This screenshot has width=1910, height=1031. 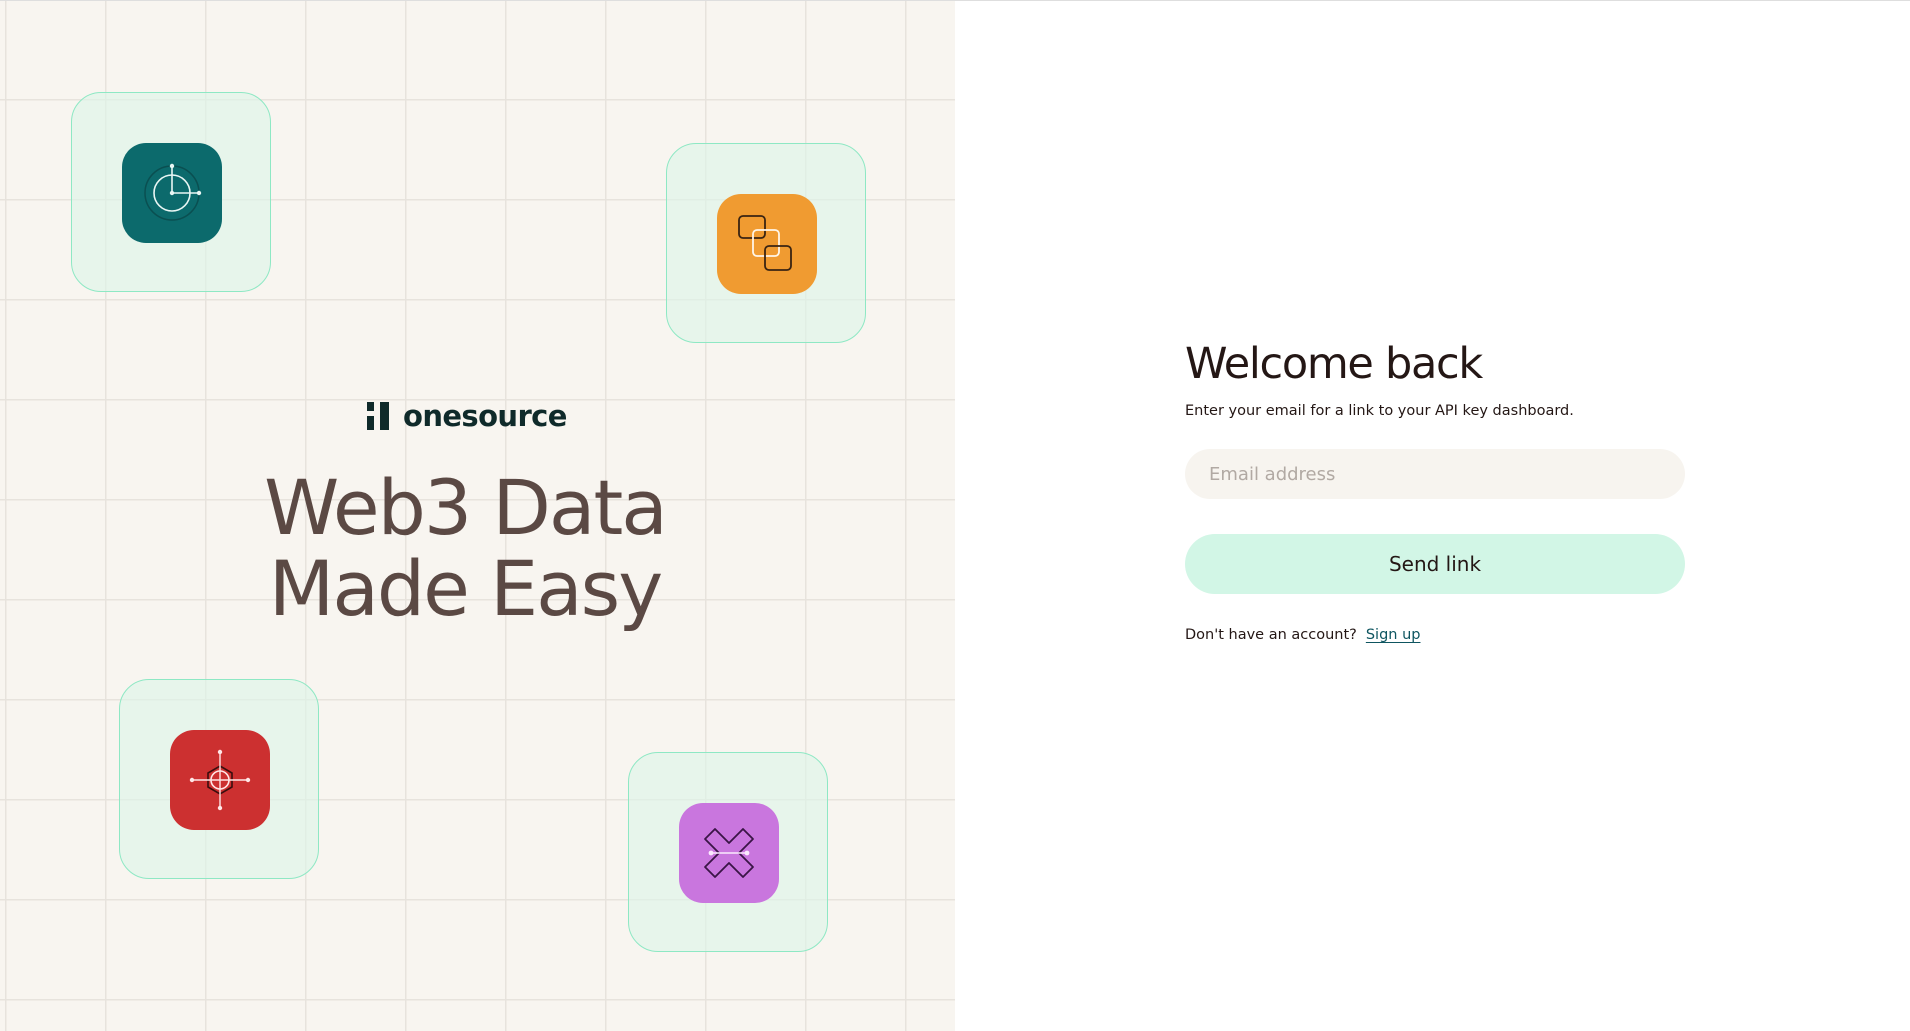 I want to click on send-link-button: Send link, so click(x=1435, y=564).